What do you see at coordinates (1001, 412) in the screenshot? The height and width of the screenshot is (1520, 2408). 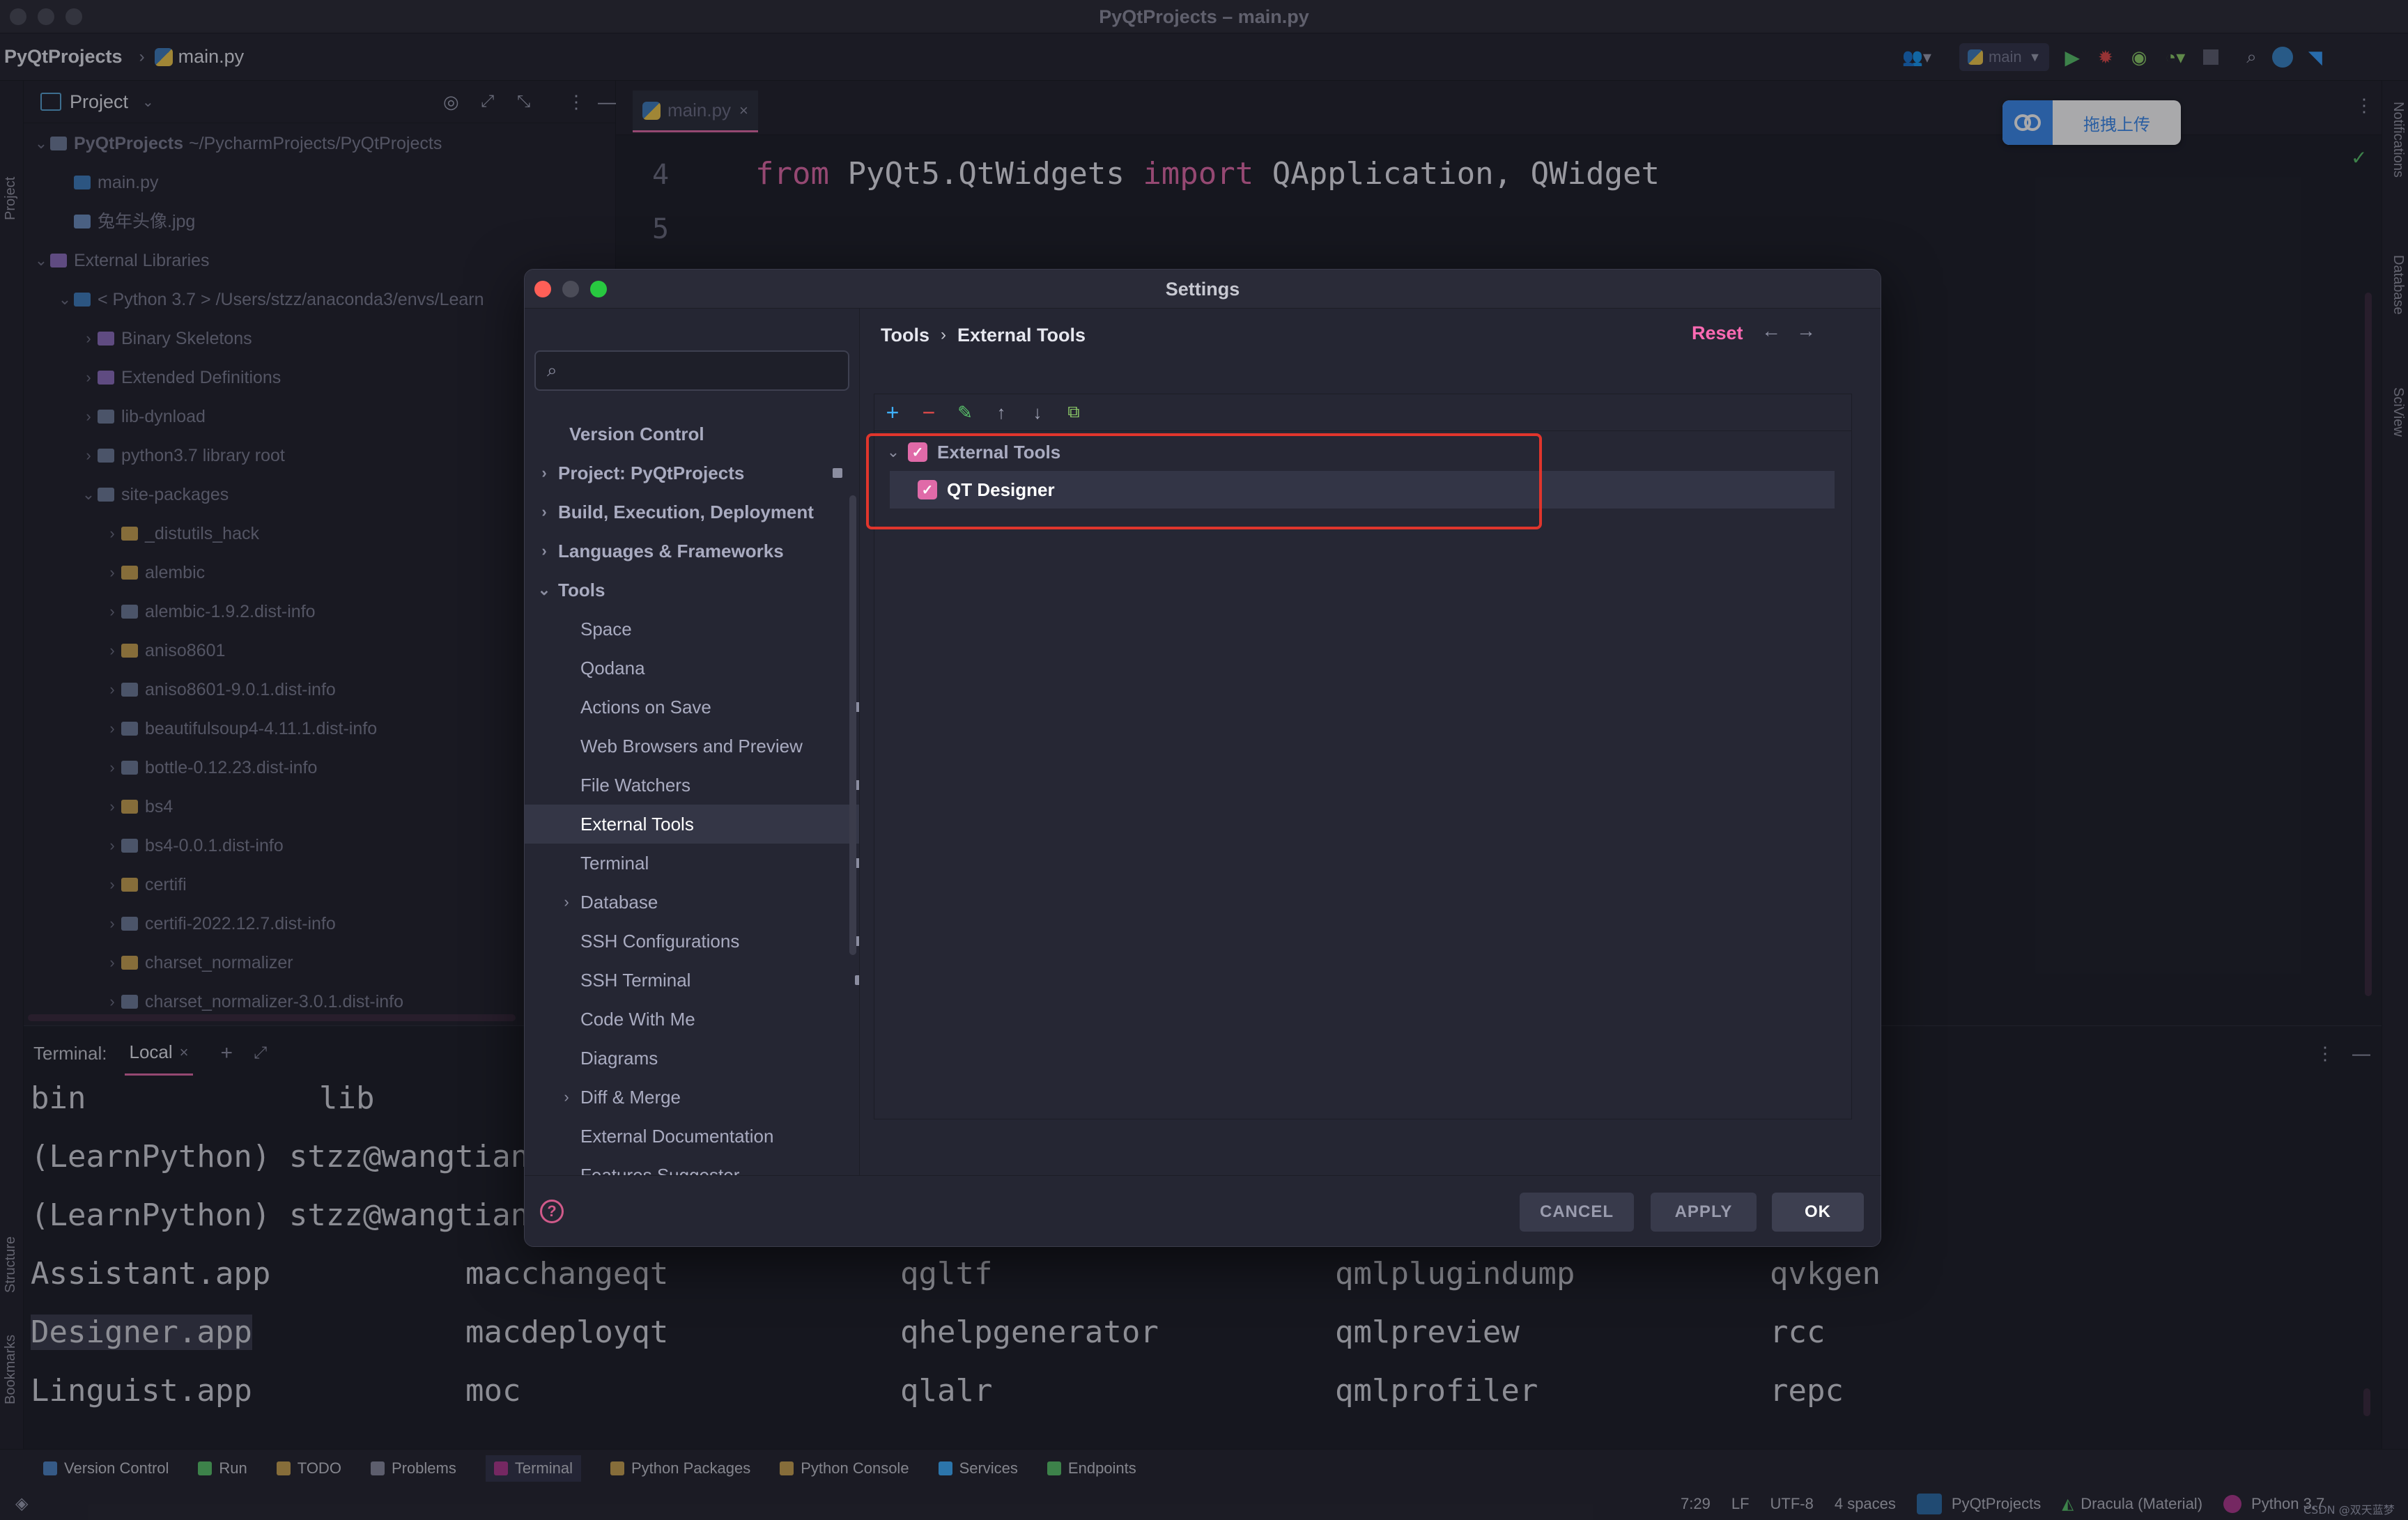 I see `move-up-icon: ↑` at bounding box center [1001, 412].